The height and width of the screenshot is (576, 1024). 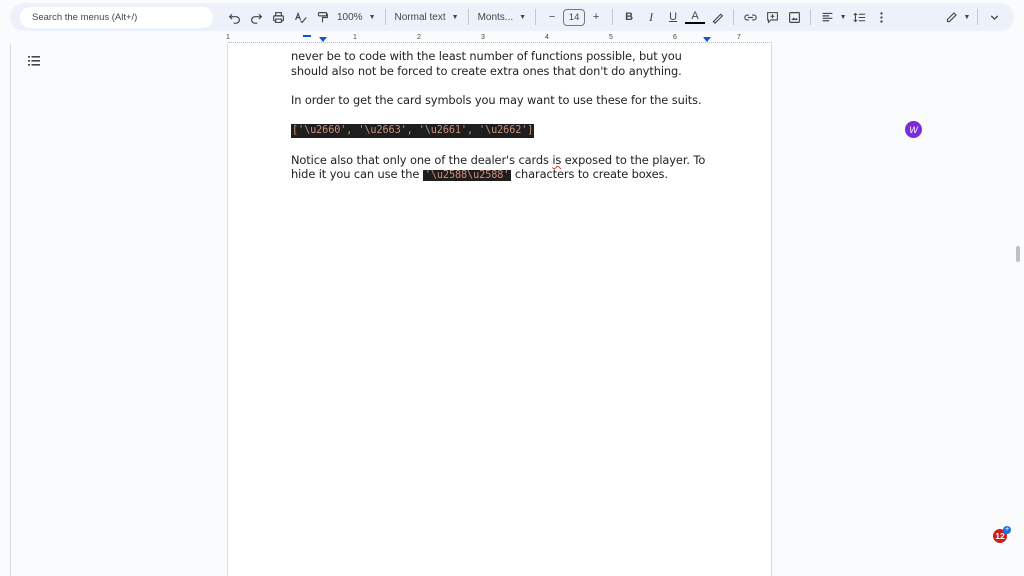 I want to click on ruler: 1 1 2 3 4 5 6 7, so click(x=499, y=39).